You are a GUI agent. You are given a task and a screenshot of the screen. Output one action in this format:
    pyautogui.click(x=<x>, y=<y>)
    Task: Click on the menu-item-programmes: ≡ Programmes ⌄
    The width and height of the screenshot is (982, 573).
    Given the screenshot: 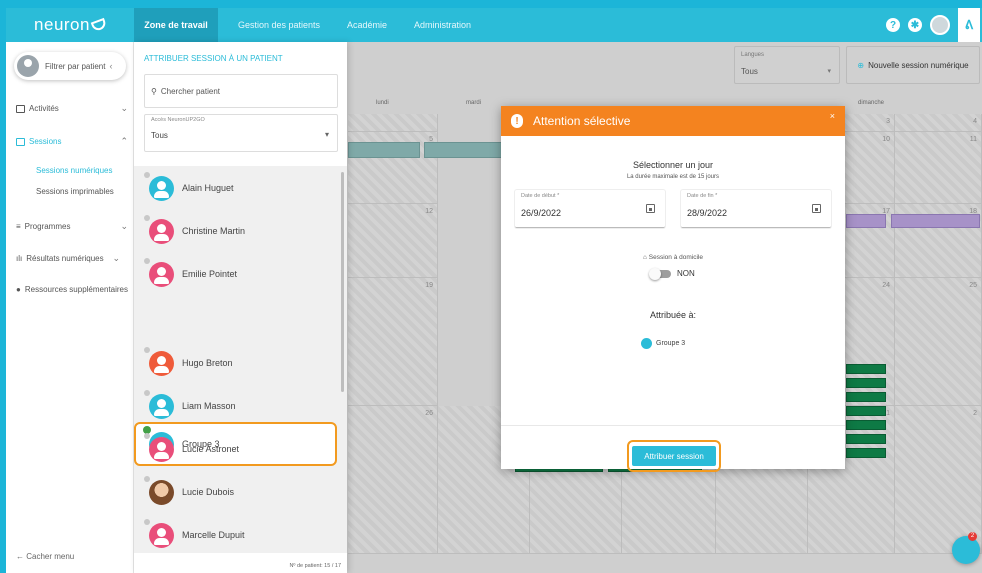 What is the action you would take?
    pyautogui.click(x=72, y=226)
    